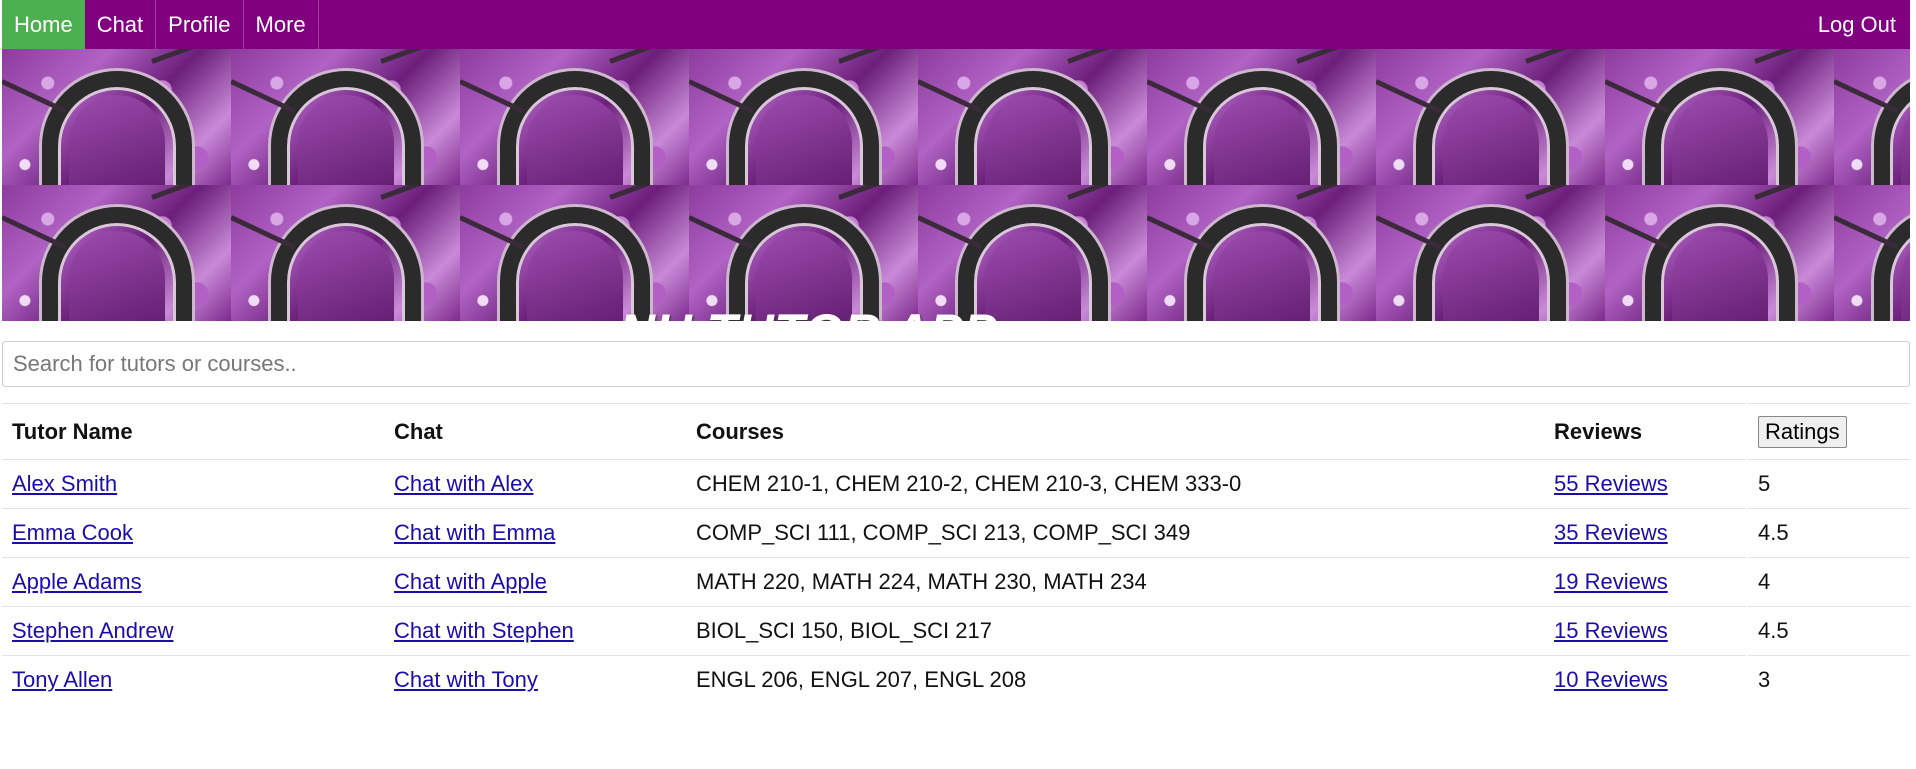  Describe the element at coordinates (1764, 581) in the screenshot. I see `rating-value: 4` at that location.